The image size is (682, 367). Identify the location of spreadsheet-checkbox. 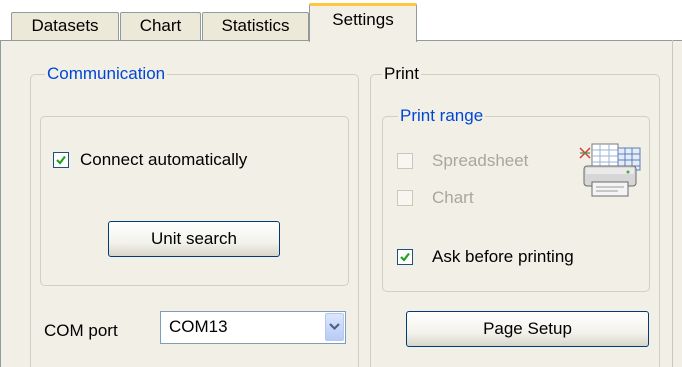
(405, 161).